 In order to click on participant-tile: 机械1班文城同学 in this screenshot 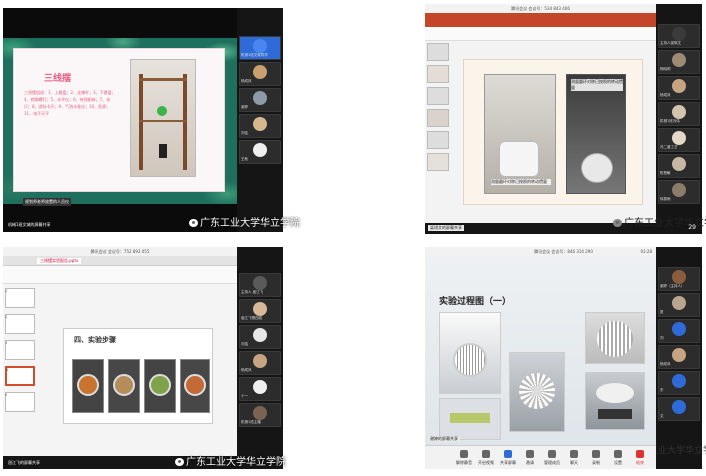, I will do `click(260, 48)`.